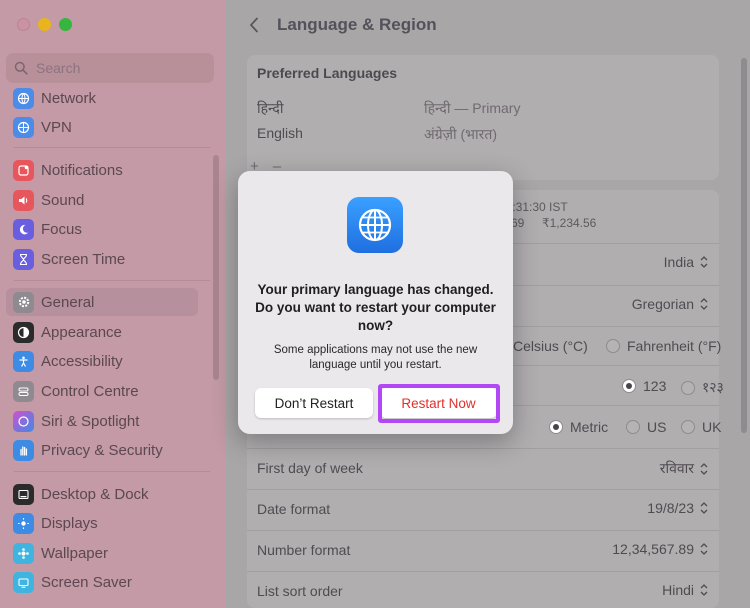 Image resolution: width=750 pixels, height=608 pixels. Describe the element at coordinates (82, 361) in the screenshot. I see `sidebar-item-label: Accessibility` at that location.